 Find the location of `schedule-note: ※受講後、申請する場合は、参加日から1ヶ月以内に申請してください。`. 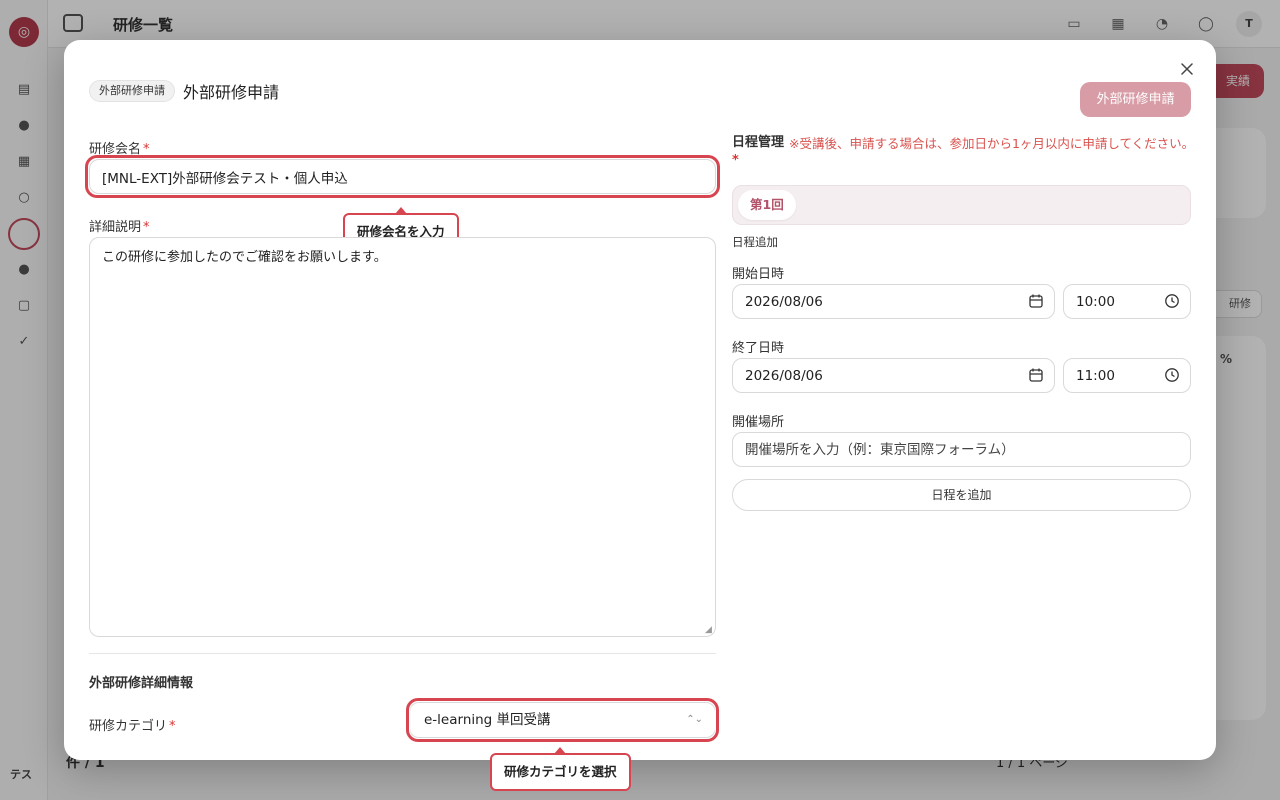

schedule-note: ※受講後、申請する場合は、参加日から1ヶ月以内に申請してください。 is located at coordinates (992, 143).